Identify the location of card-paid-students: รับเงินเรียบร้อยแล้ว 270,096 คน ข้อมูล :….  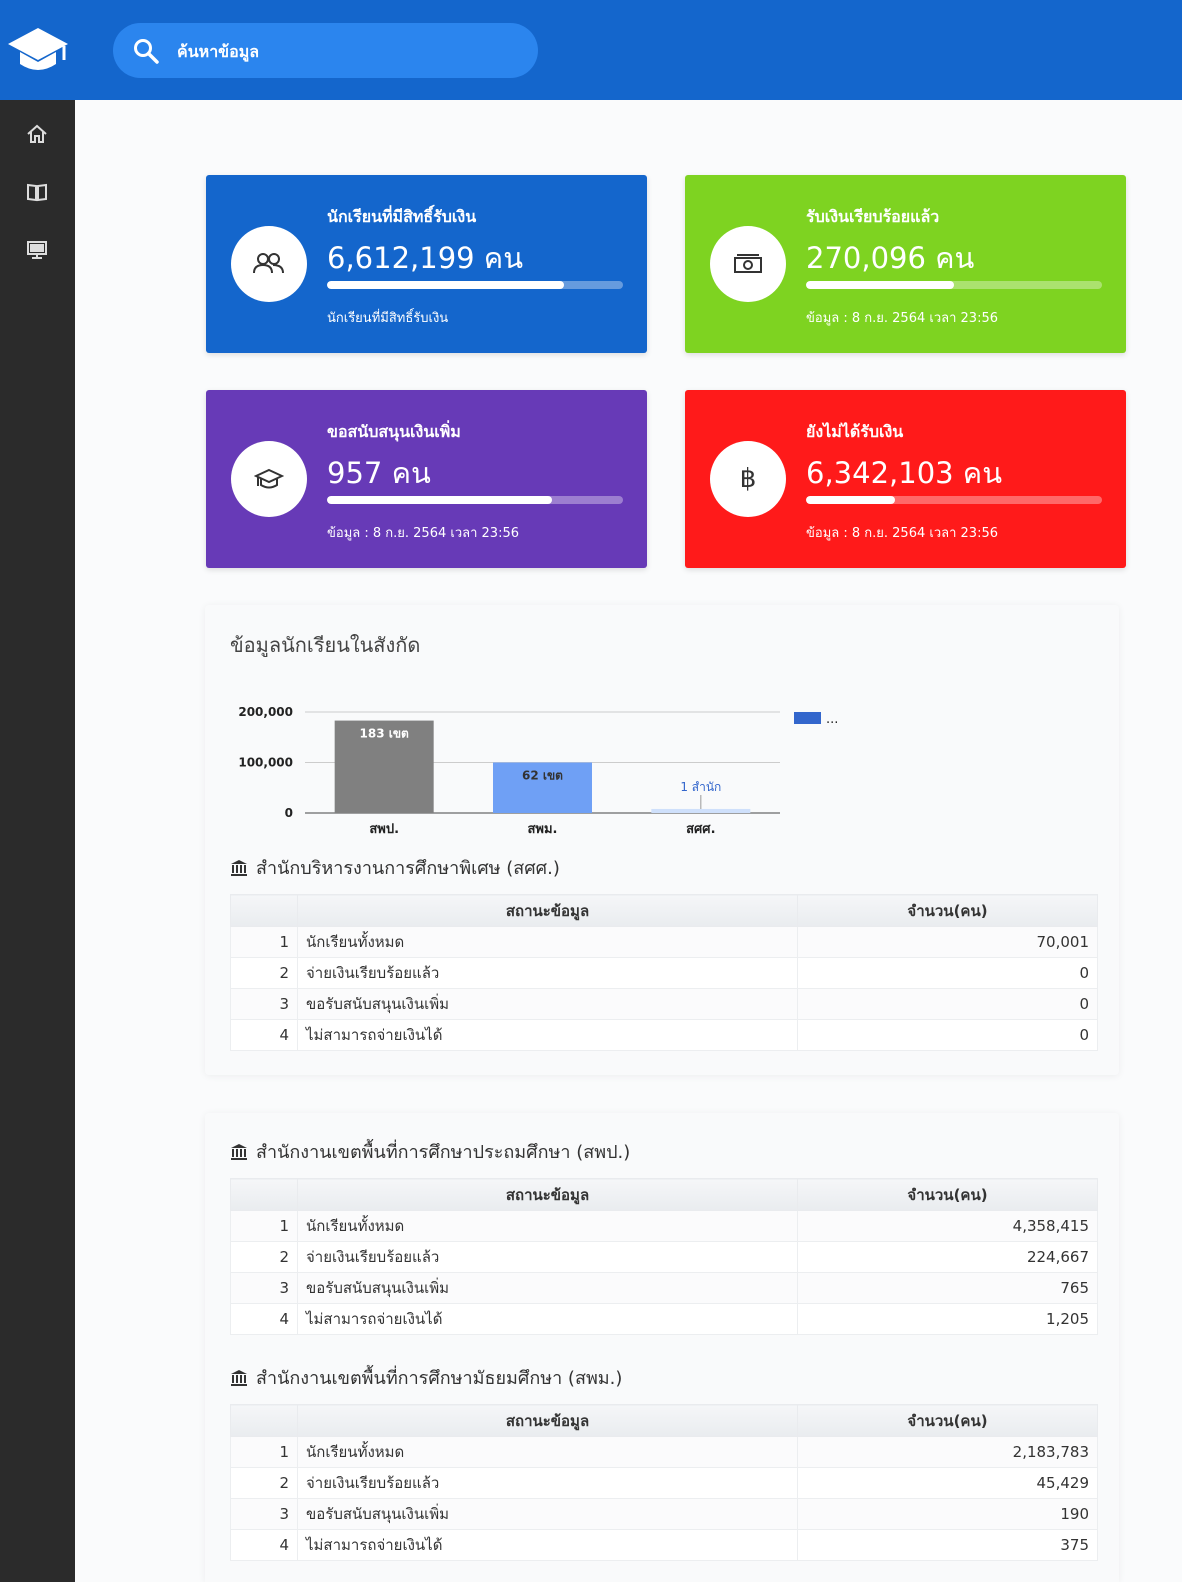
(905, 264).